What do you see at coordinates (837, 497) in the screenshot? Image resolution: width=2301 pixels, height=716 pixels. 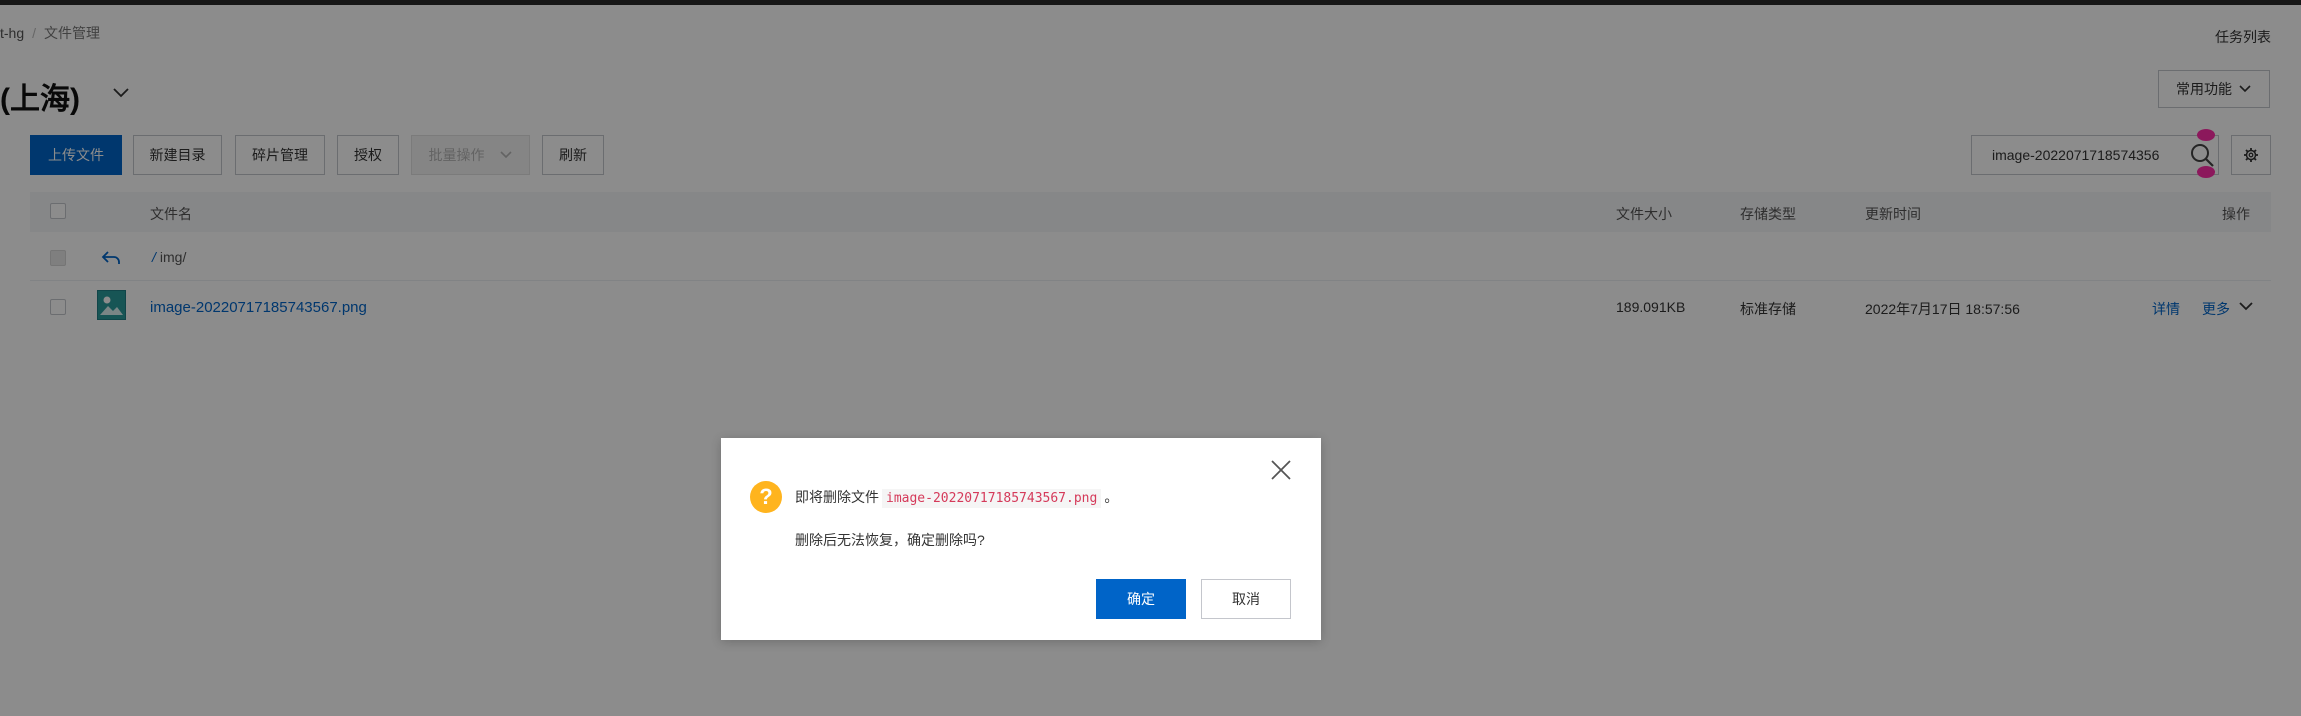 I see `dialog-message-prefix: 即将删除文件` at bounding box center [837, 497].